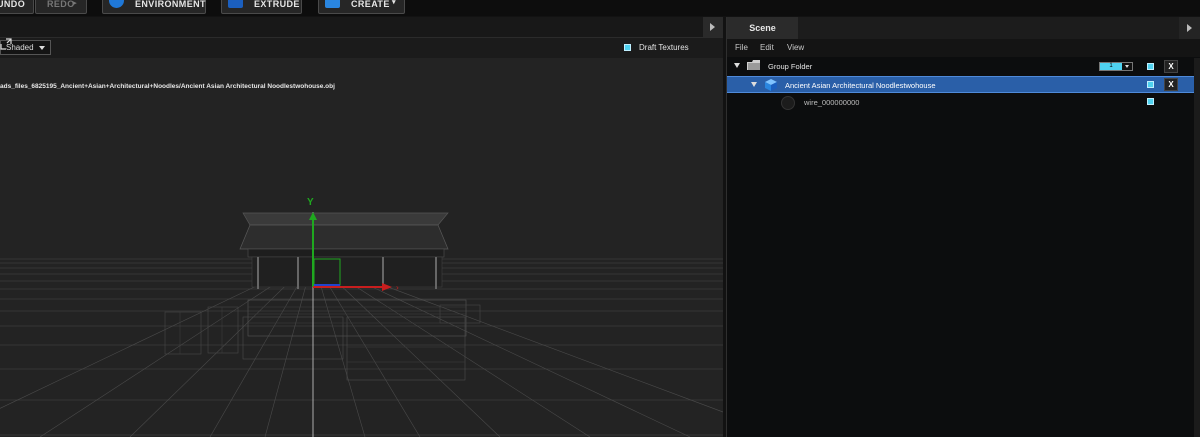  Describe the element at coordinates (170, 4) in the screenshot. I see `environment-label: ENVIRONMENT` at that location.